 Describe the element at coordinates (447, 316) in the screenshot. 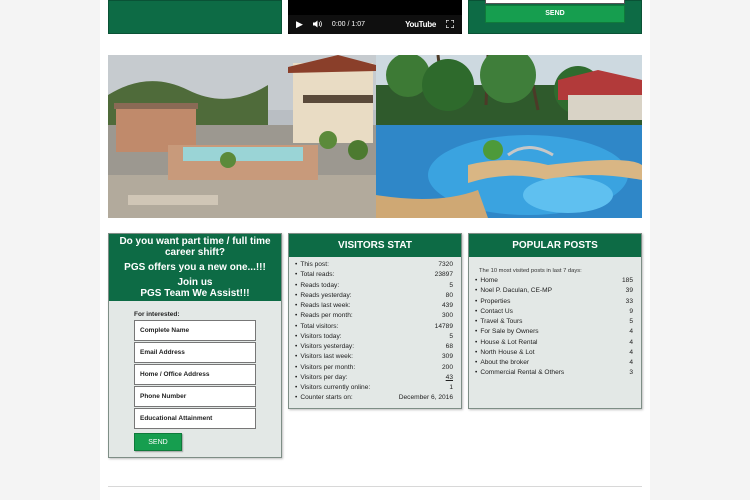

I see `visitors-stat-row-value: 300` at that location.